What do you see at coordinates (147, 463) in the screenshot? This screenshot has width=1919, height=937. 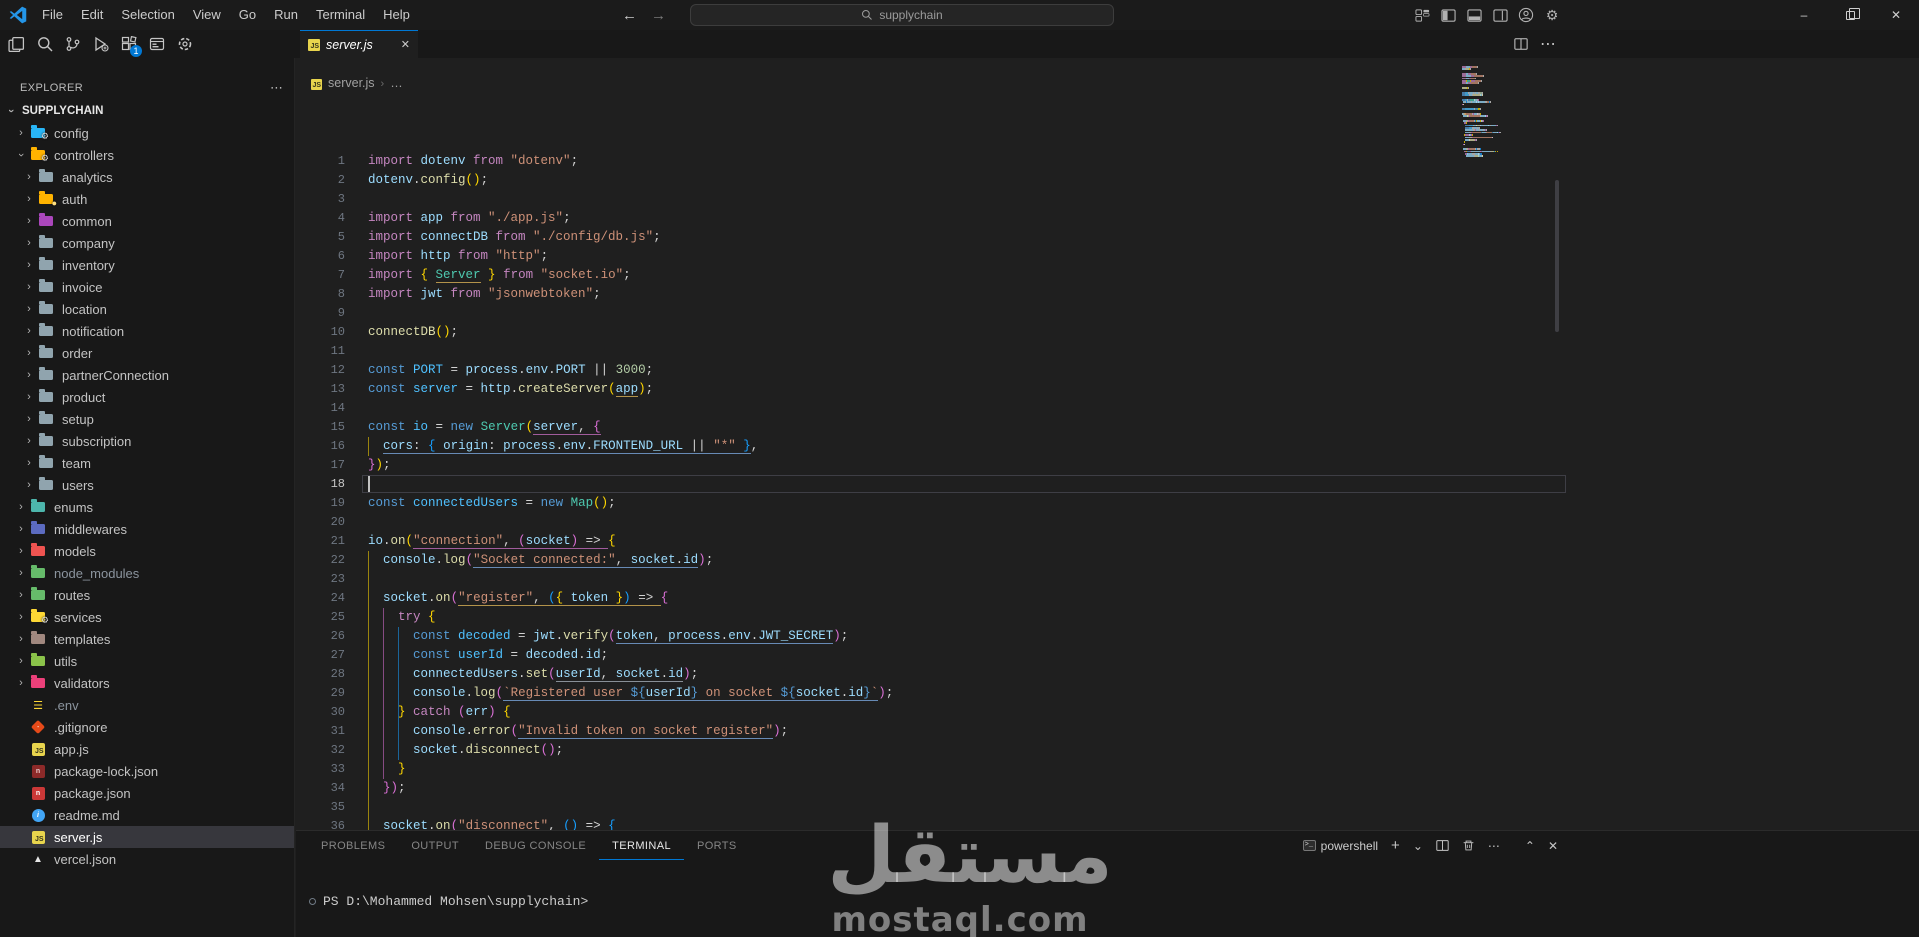 I see `explorer-item-team: › team` at bounding box center [147, 463].